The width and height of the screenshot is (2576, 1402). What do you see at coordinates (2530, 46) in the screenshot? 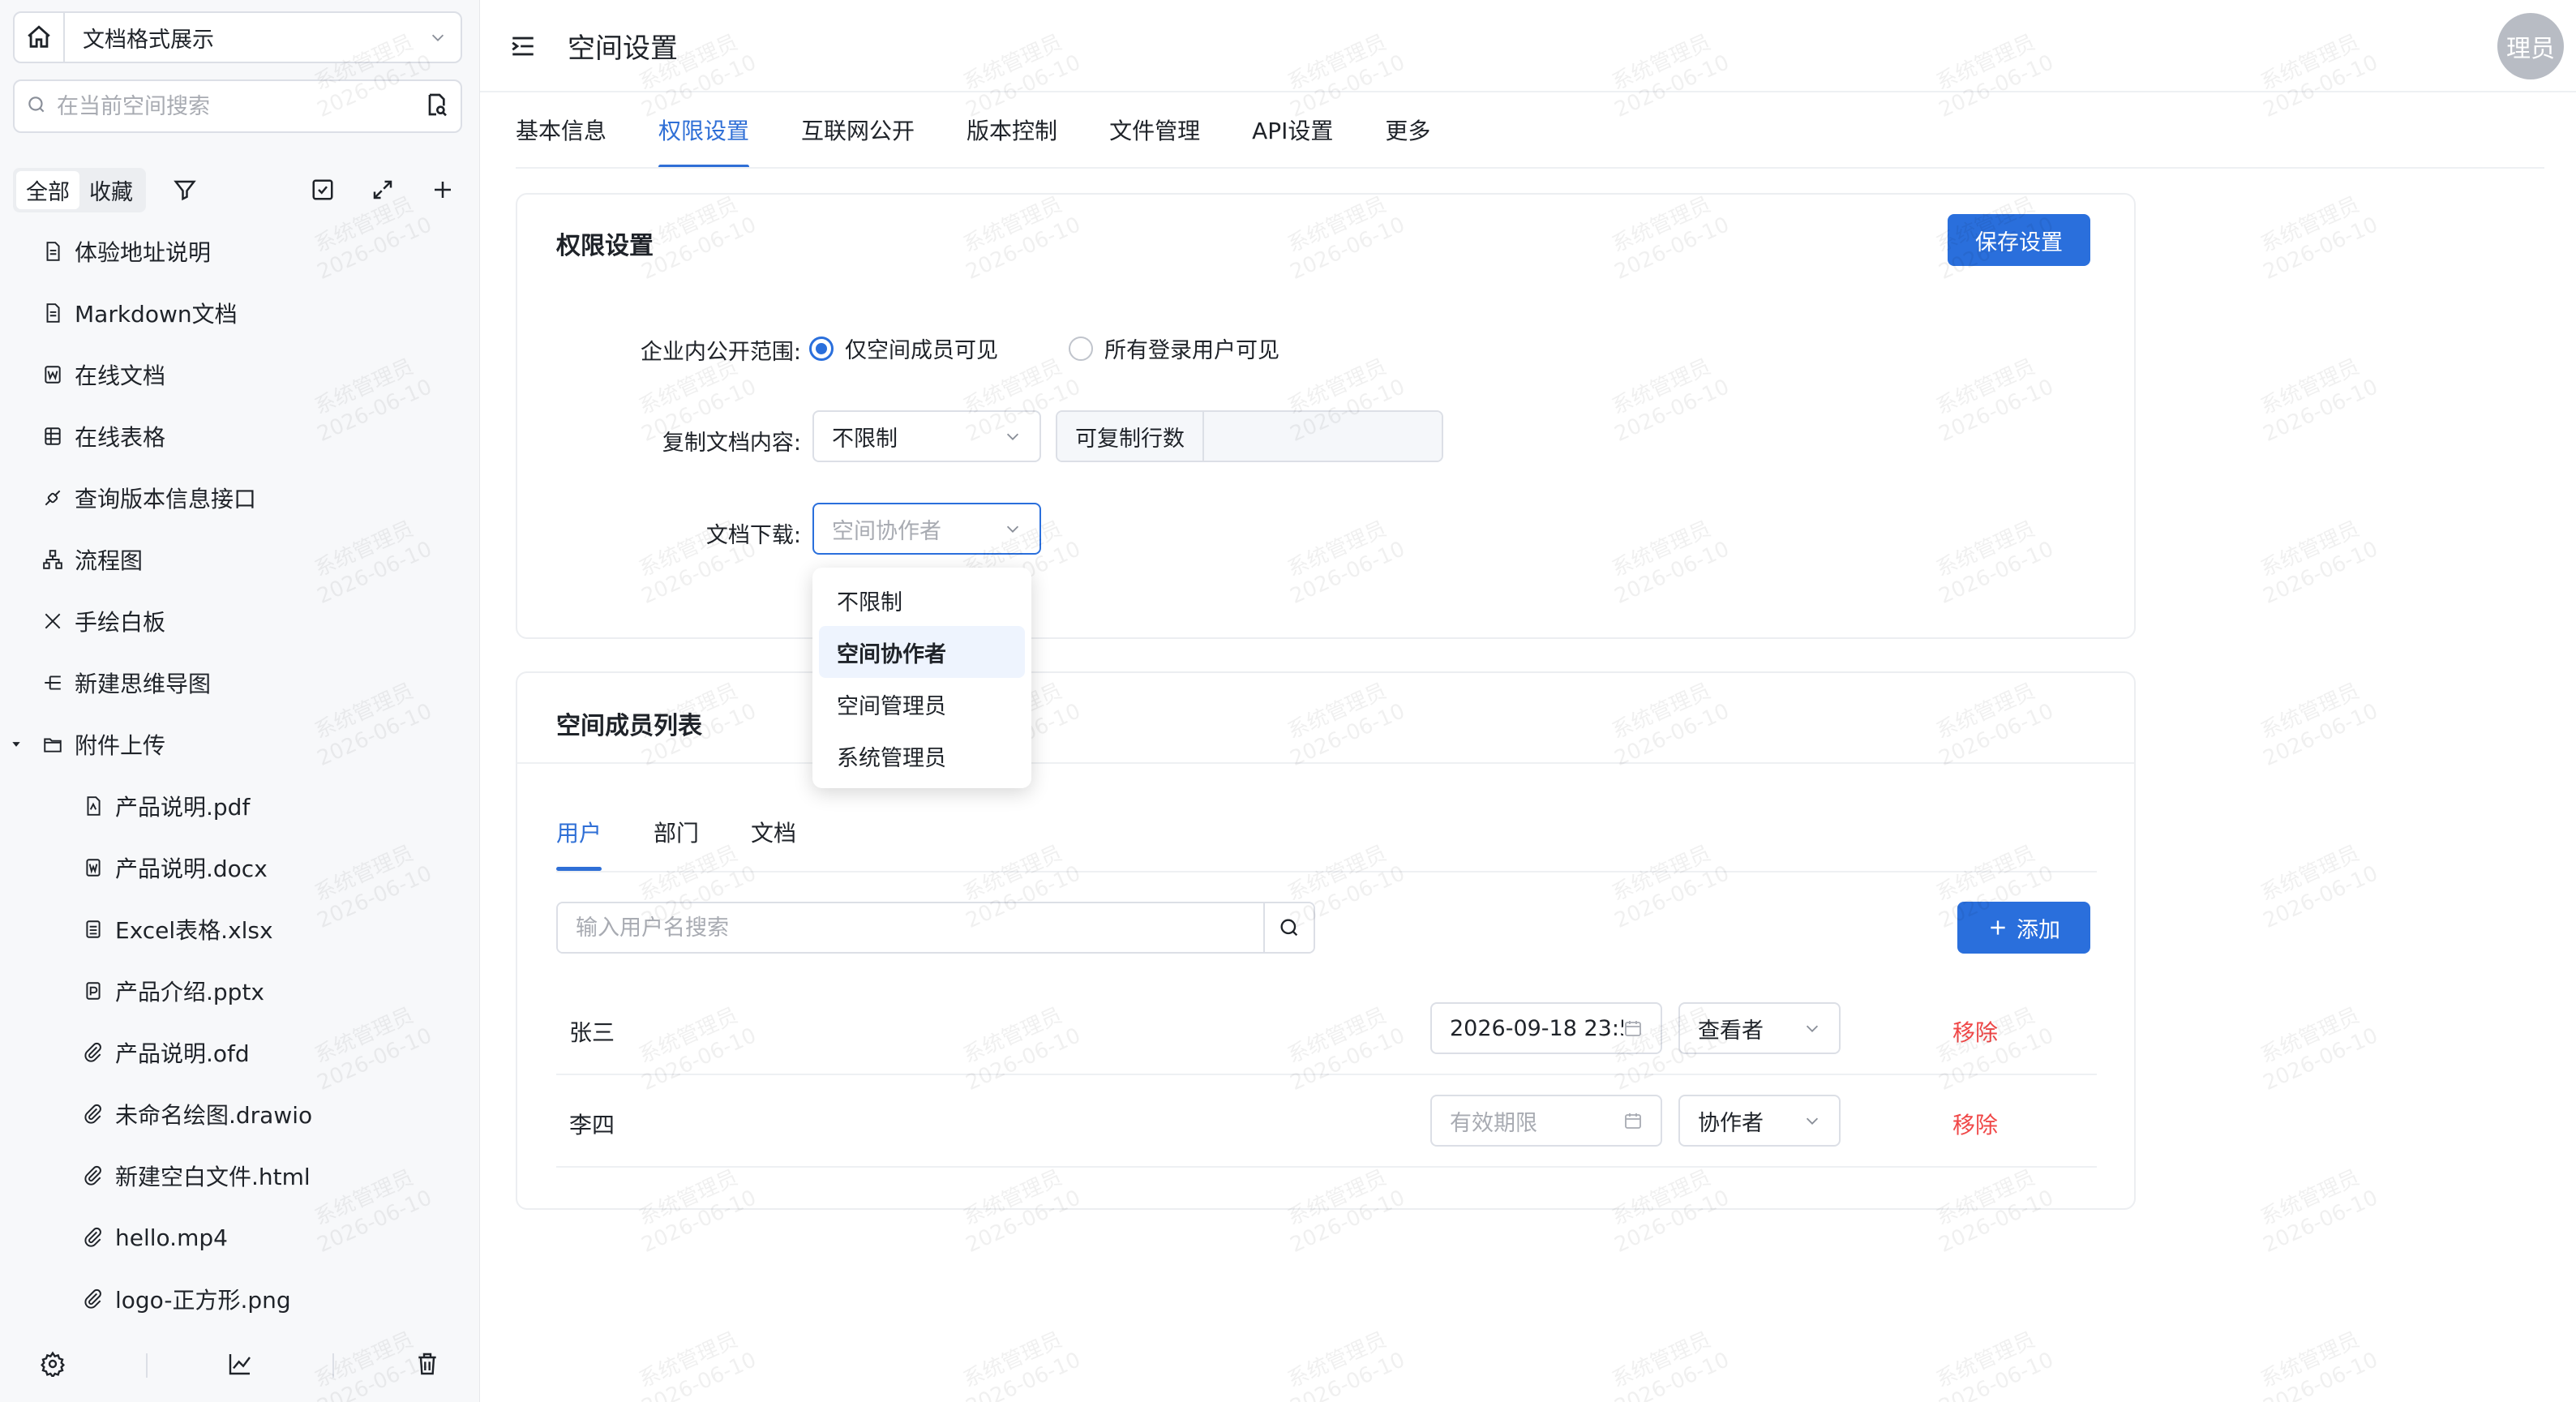
I see `avatar: 理员` at bounding box center [2530, 46].